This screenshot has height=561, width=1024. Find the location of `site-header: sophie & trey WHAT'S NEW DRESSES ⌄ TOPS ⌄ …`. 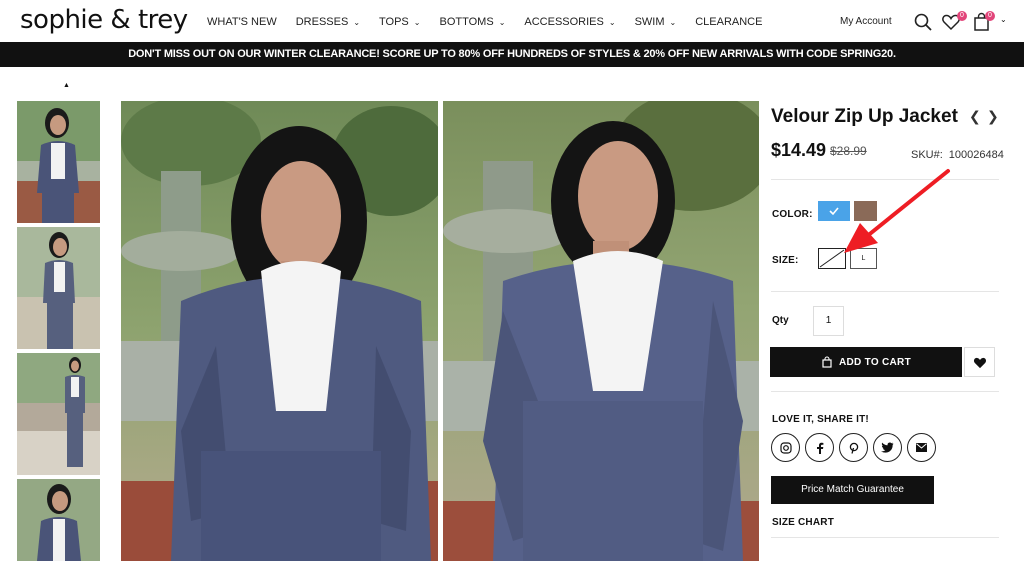

site-header: sophie & trey WHAT'S NEW DRESSES ⌄ TOPS ⌄ … is located at coordinates (512, 21).